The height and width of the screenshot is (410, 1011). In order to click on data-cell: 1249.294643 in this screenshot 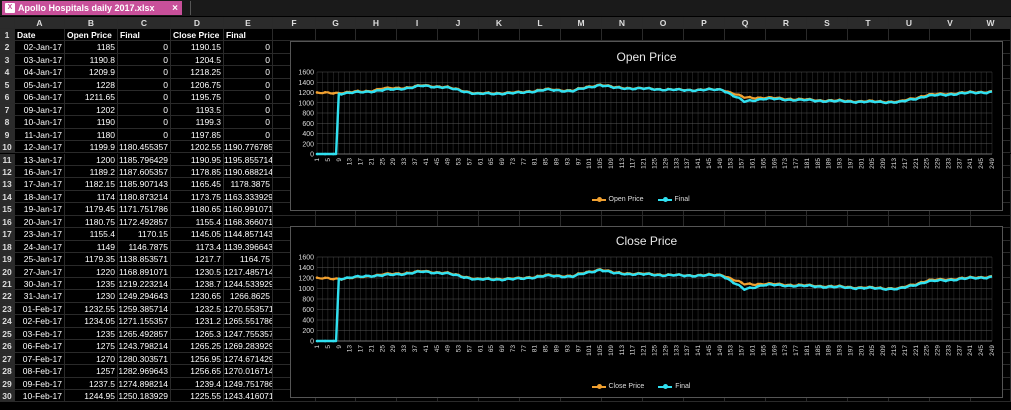, I will do `click(144, 296)`.